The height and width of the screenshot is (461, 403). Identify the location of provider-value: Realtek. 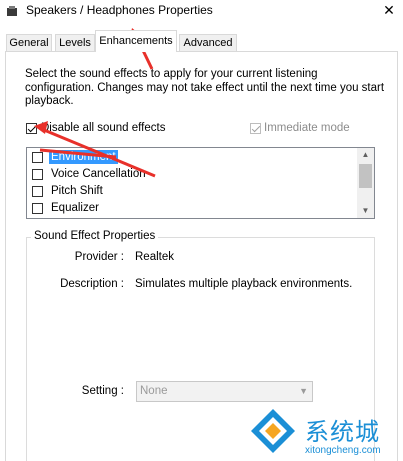
(154, 257).